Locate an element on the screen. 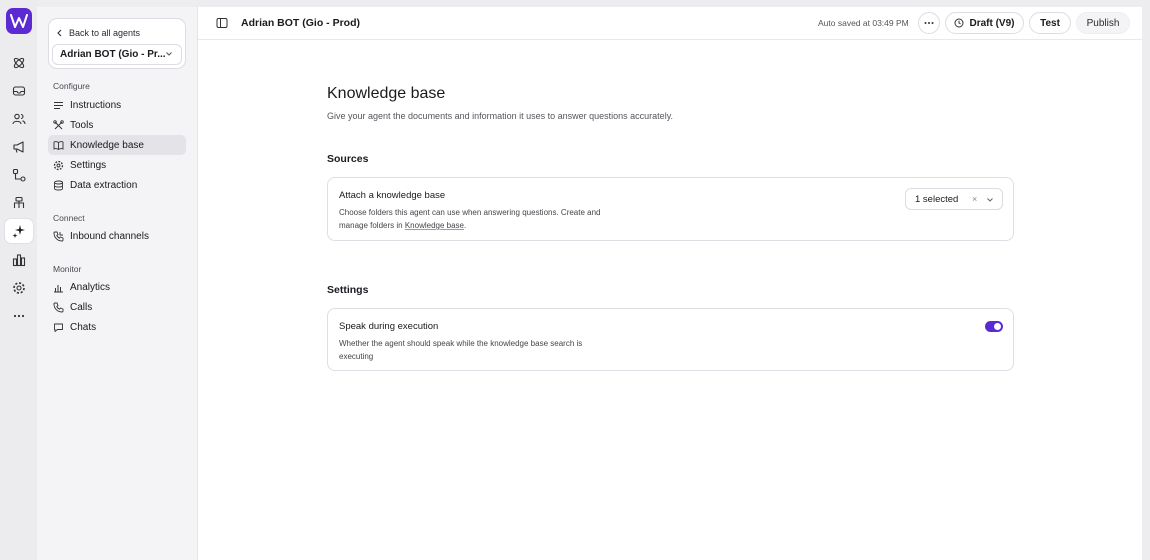 This screenshot has height=560, width=1150. database-icon is located at coordinates (58, 185).